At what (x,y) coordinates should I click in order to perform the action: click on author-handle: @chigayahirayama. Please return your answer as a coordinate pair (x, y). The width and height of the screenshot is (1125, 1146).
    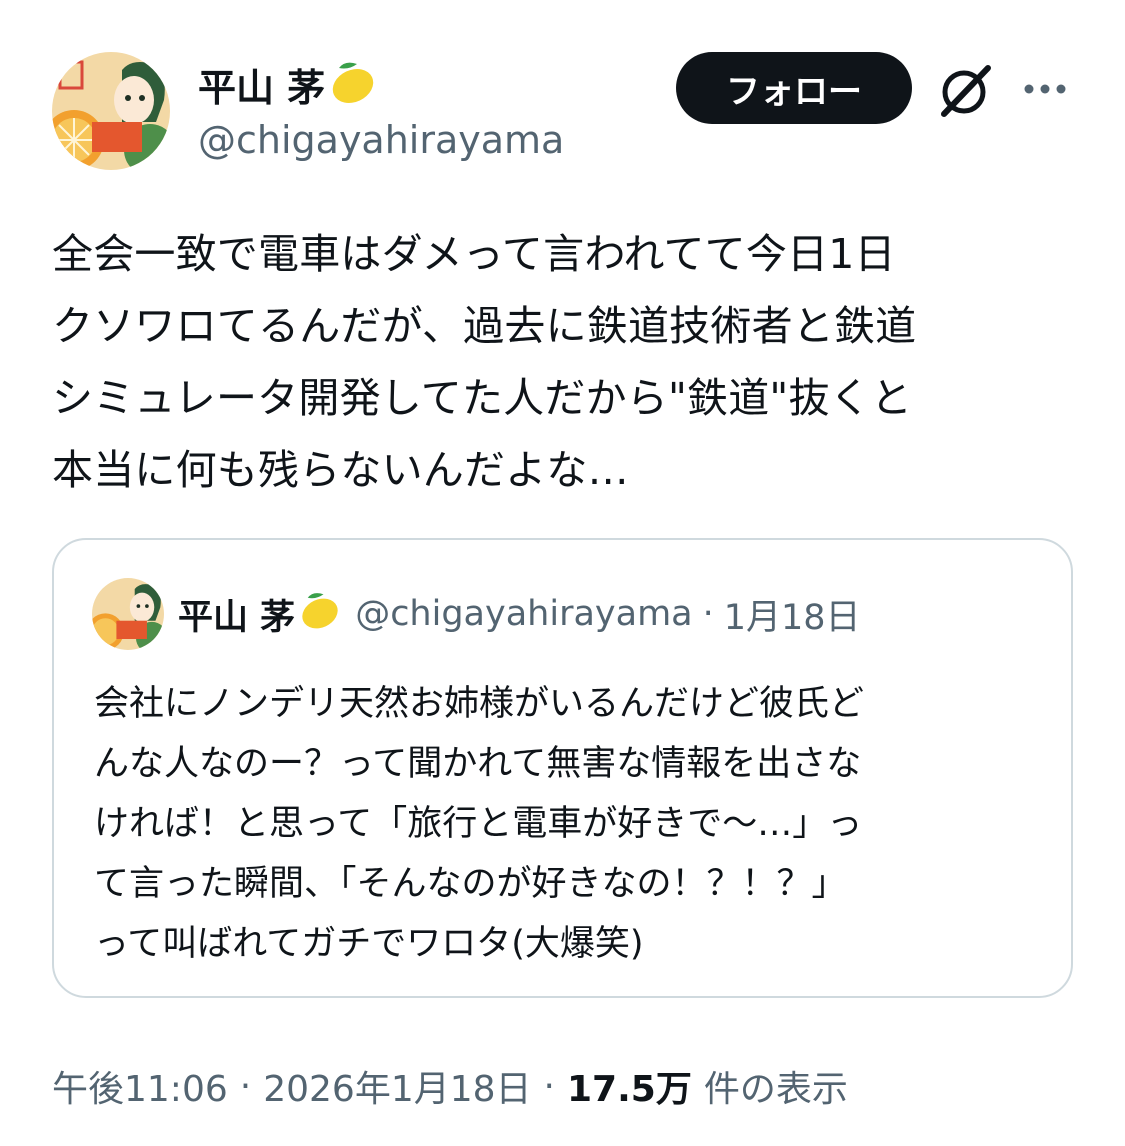
    Looking at the image, I should click on (381, 140).